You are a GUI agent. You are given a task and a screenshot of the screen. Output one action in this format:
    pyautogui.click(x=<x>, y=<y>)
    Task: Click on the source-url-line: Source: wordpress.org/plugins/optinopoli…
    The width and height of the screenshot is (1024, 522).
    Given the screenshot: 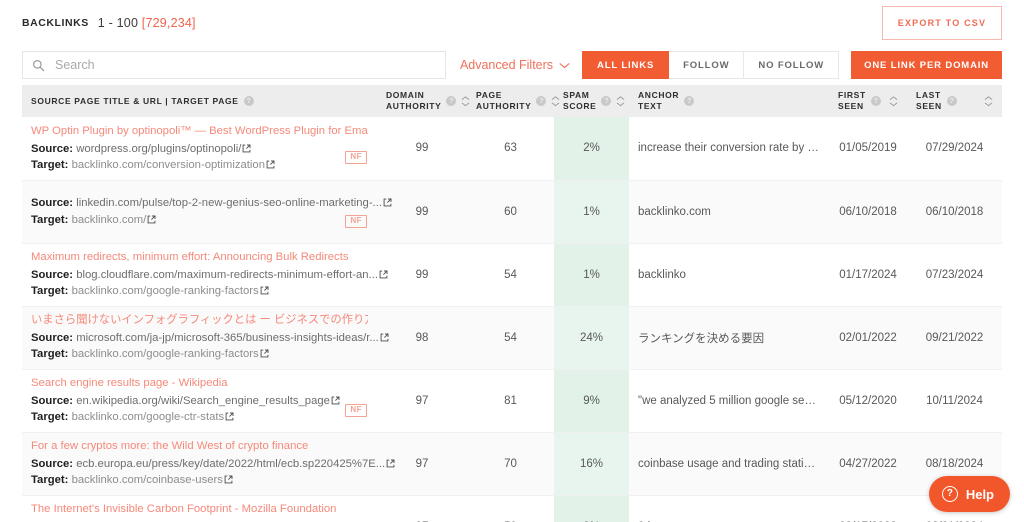 What is the action you would take?
    pyautogui.click(x=199, y=149)
    